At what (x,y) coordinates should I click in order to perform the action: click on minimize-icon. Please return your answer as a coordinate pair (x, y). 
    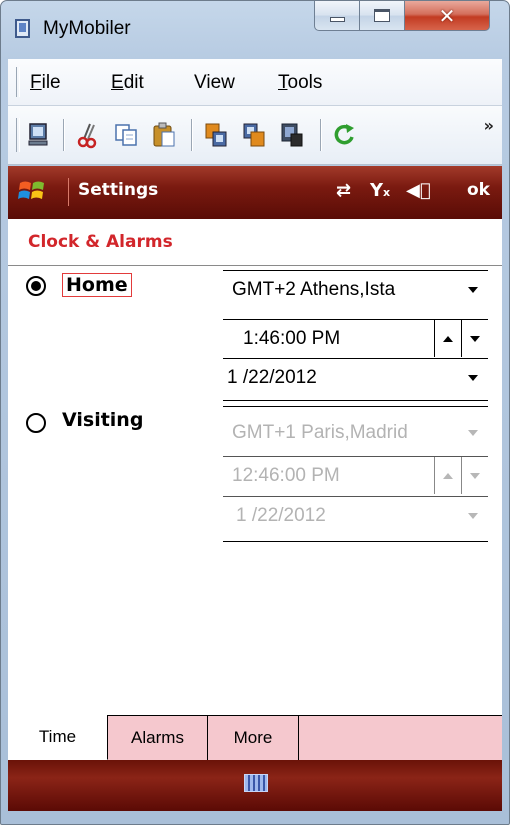
    Looking at the image, I should click on (337, 19).